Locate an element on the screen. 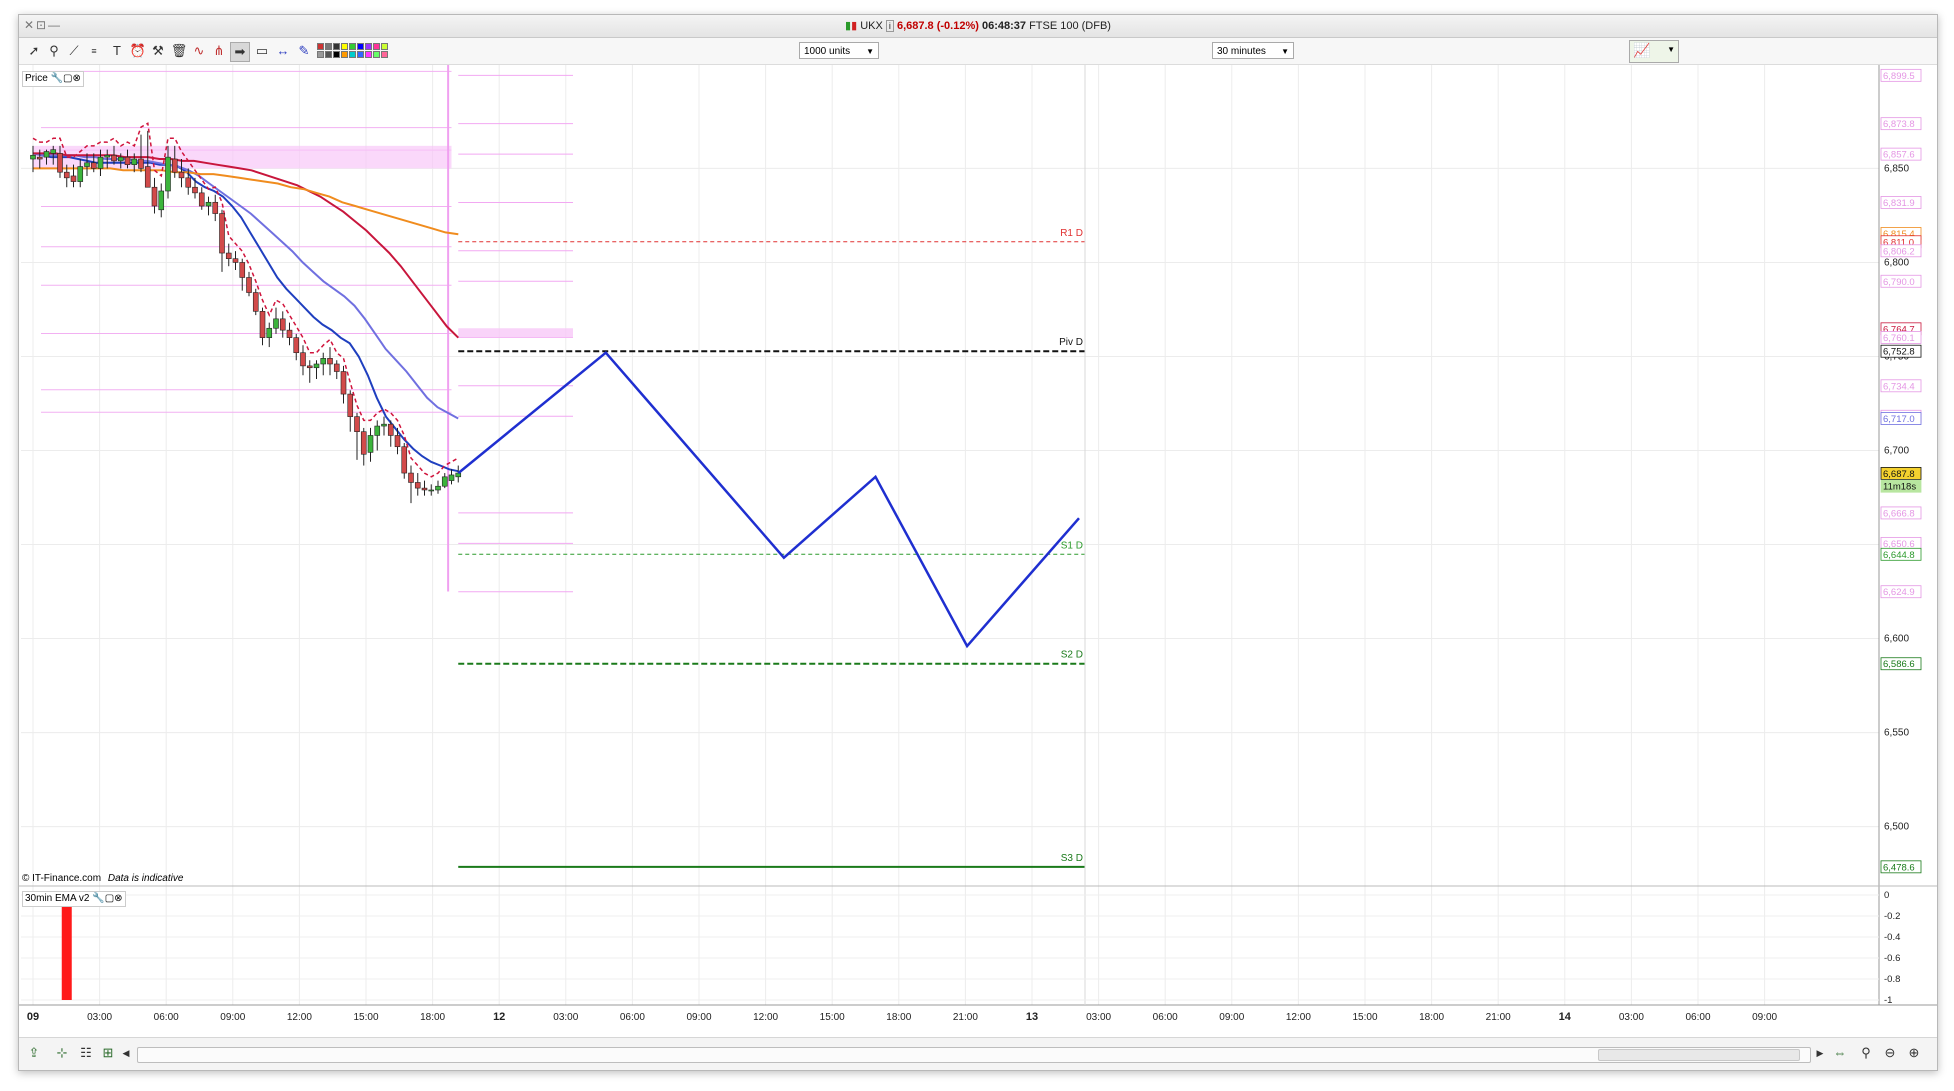 The height and width of the screenshot is (1091, 1954). zoom-in-icon: ⊕ is located at coordinates (1914, 1053).